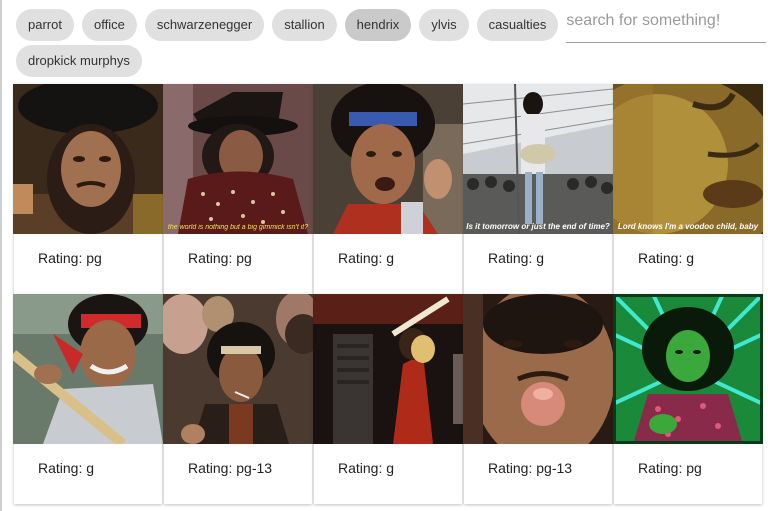 Image resolution: width=768 pixels, height=511 pixels. Describe the element at coordinates (45, 24) in the screenshot. I see `tag-chip-parrot: parrot` at that location.